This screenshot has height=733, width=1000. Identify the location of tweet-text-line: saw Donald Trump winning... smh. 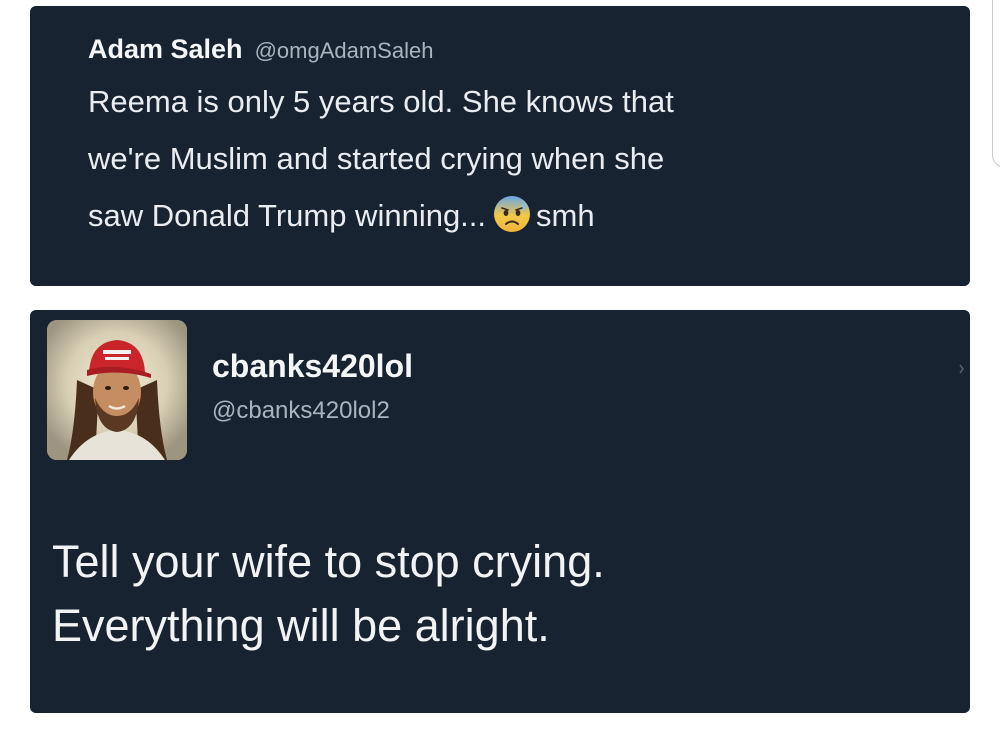
(509, 215).